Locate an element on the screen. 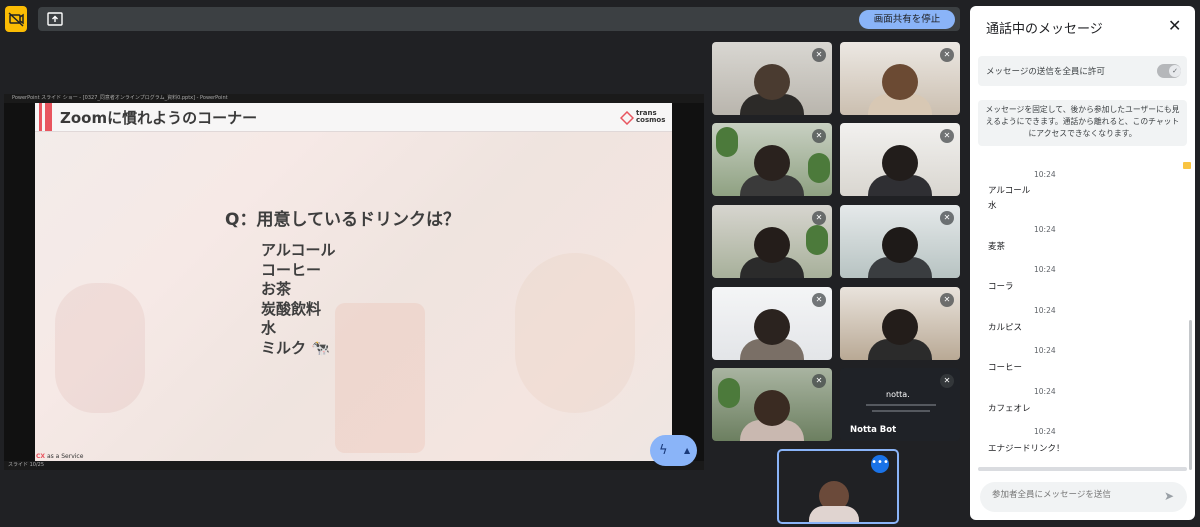 Image resolution: width=1200 pixels, height=527 pixels. bolt-icon: ϟ is located at coordinates (663, 450).